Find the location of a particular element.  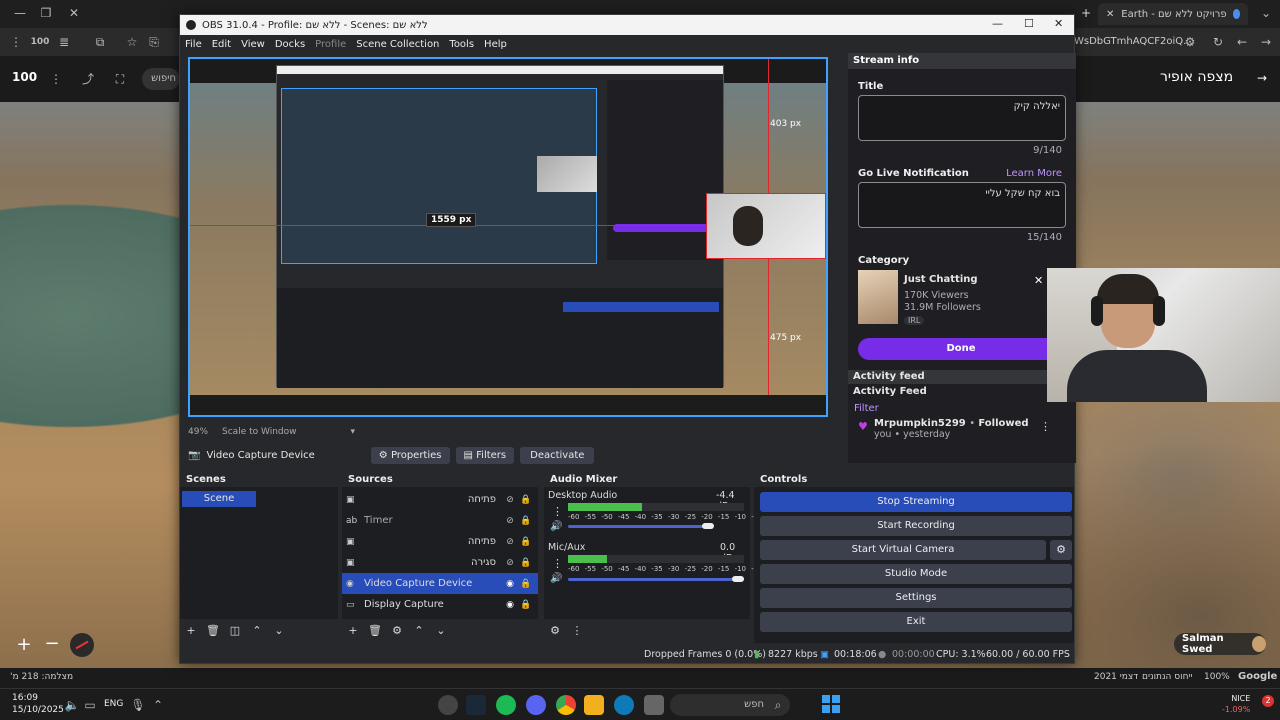

properties-button: ⚙ Properties is located at coordinates (410, 455).